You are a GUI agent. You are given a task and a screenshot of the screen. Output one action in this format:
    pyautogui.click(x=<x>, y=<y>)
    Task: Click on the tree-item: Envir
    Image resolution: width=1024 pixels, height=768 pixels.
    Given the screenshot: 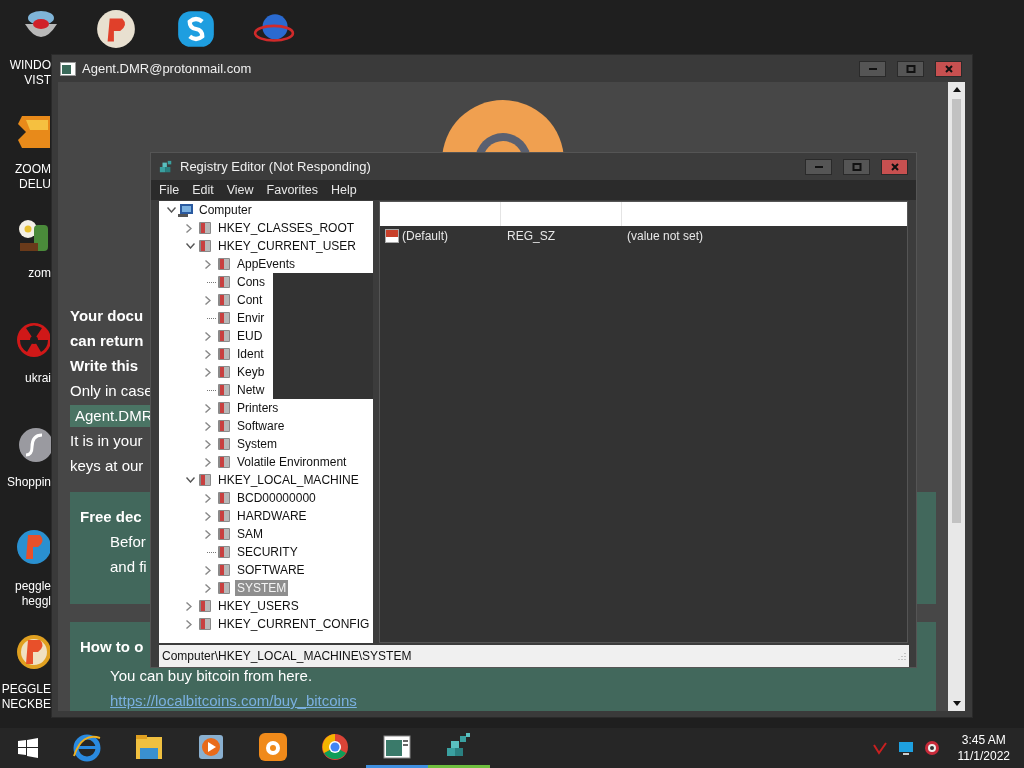 What is the action you would take?
    pyautogui.click(x=251, y=318)
    